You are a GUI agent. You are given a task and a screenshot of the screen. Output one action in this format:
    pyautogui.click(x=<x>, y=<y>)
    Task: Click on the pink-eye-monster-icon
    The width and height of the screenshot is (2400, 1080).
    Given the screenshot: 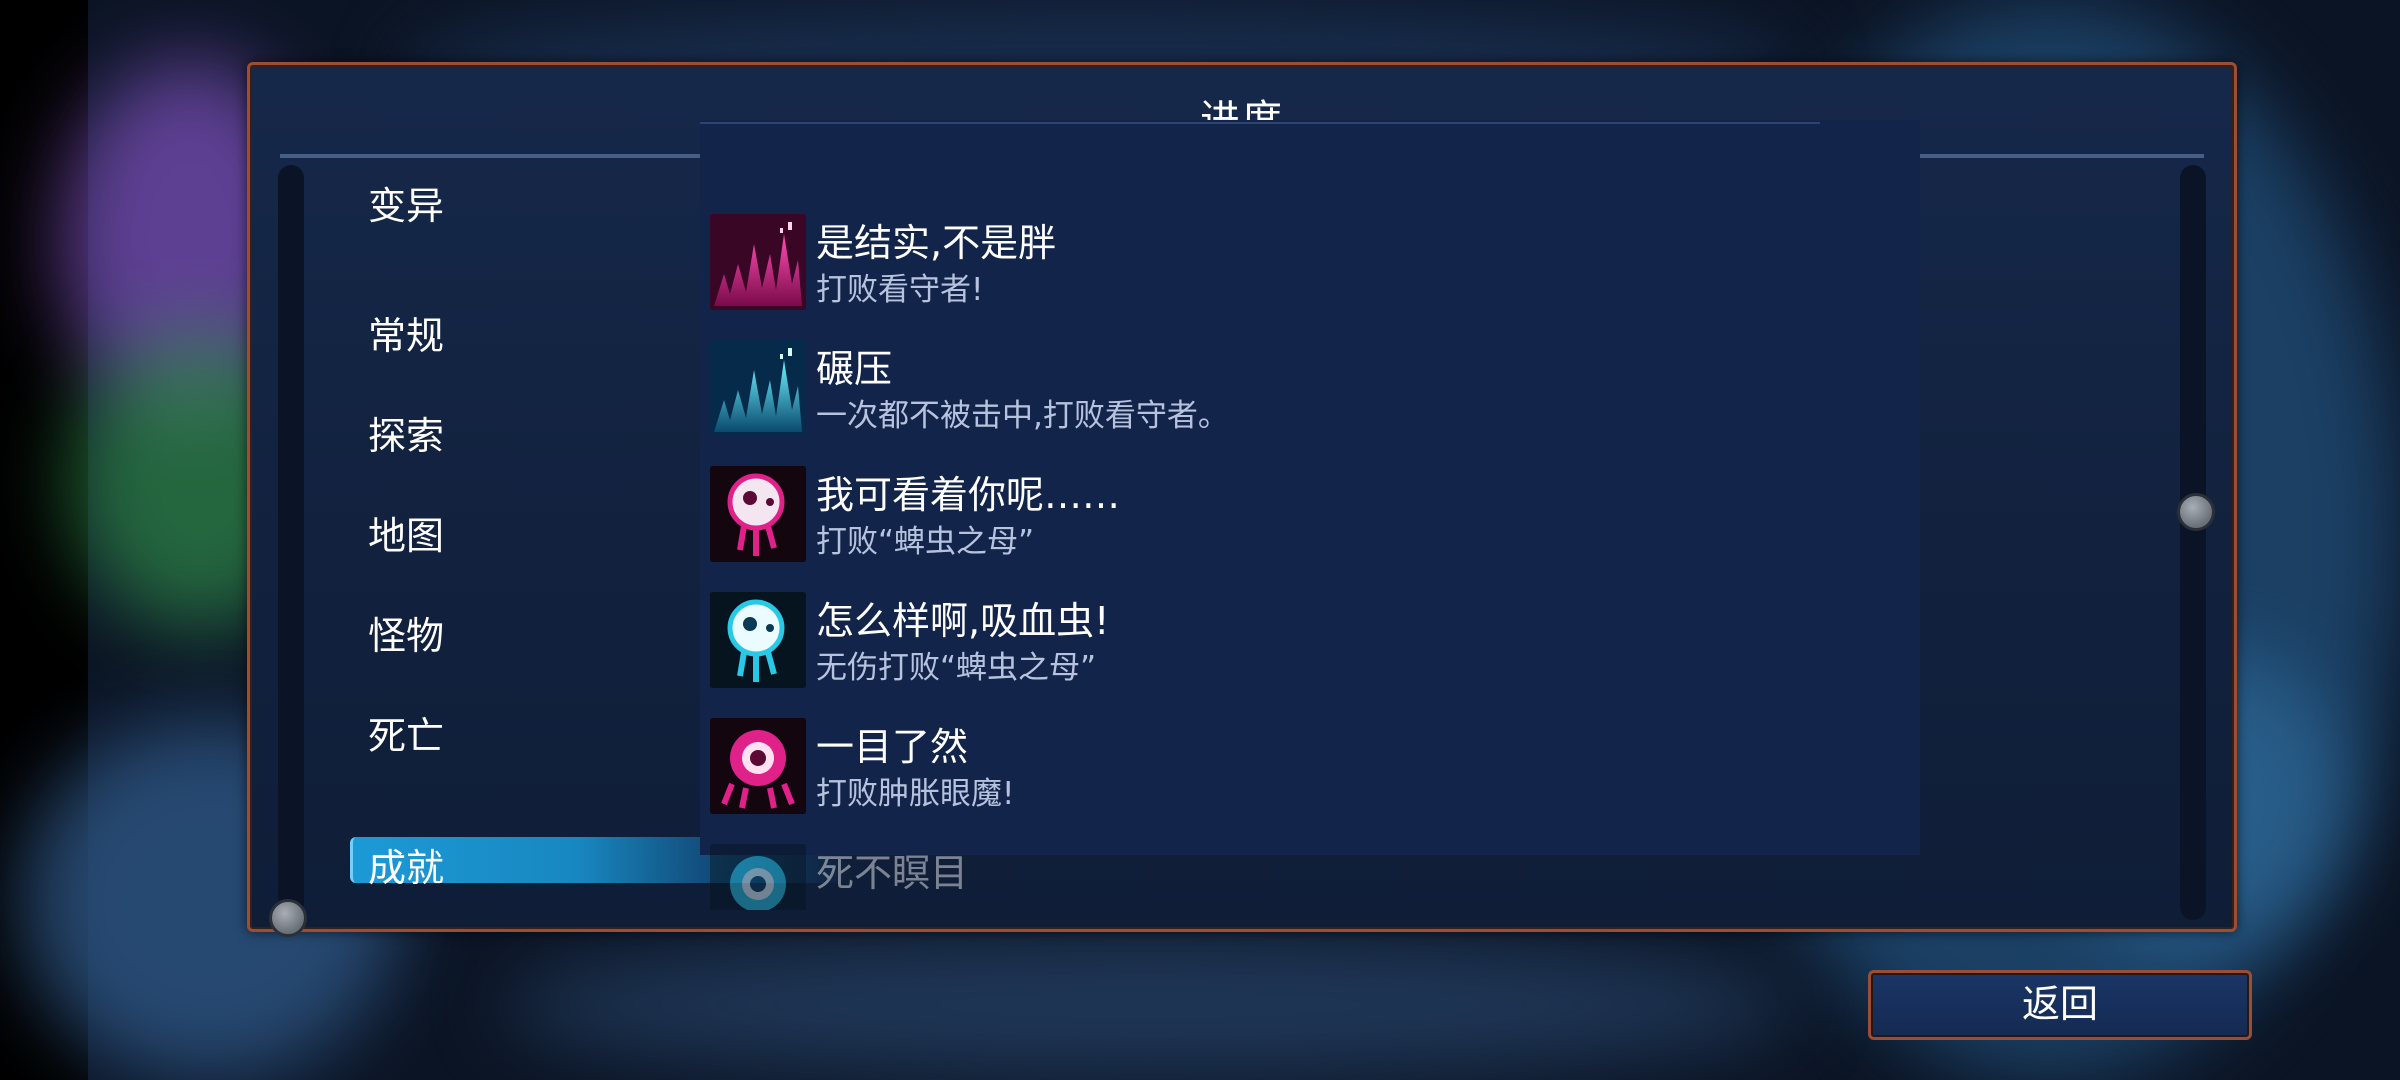 What is the action you would take?
    pyautogui.click(x=758, y=766)
    